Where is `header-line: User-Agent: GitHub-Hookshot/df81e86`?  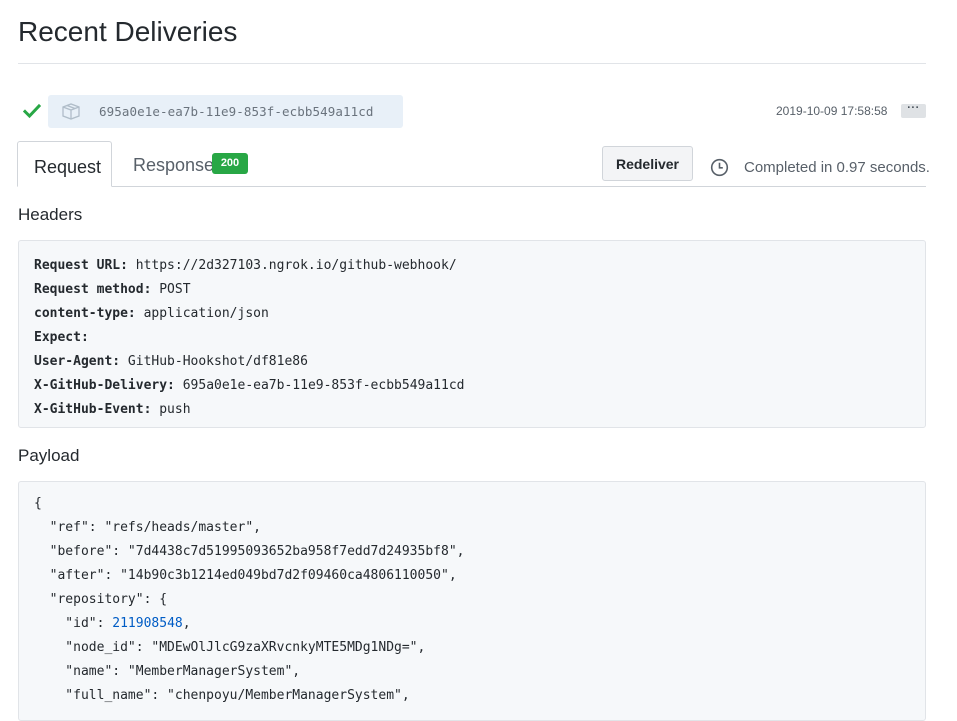
header-line: User-Agent: GitHub-Hookshot/df81e86 is located at coordinates (479, 362).